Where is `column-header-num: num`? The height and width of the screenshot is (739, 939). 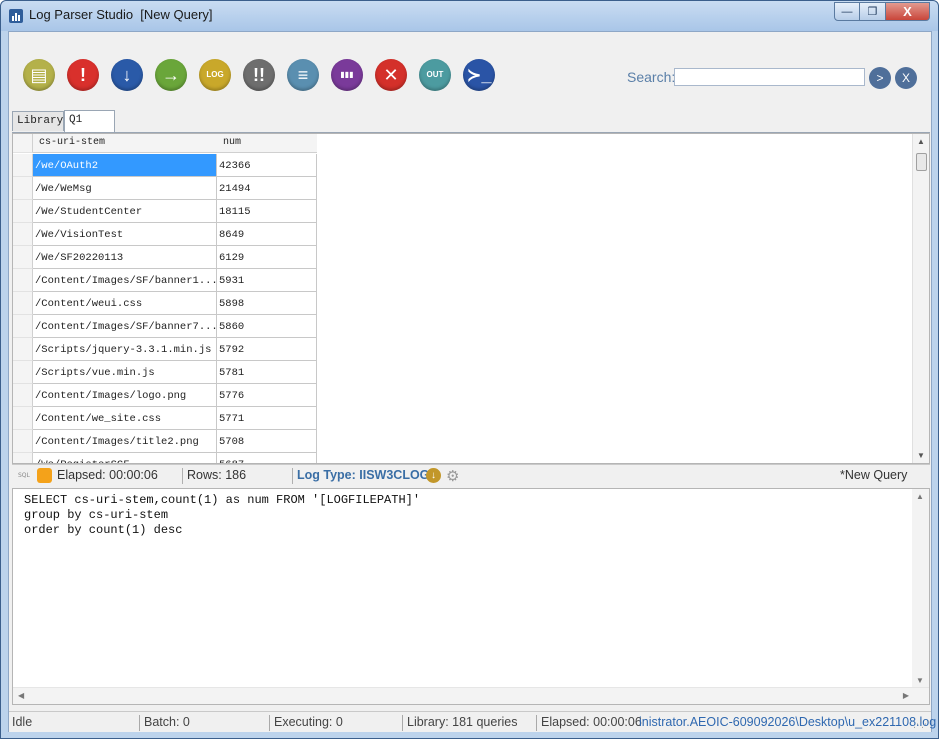 column-header-num: num is located at coordinates (232, 142).